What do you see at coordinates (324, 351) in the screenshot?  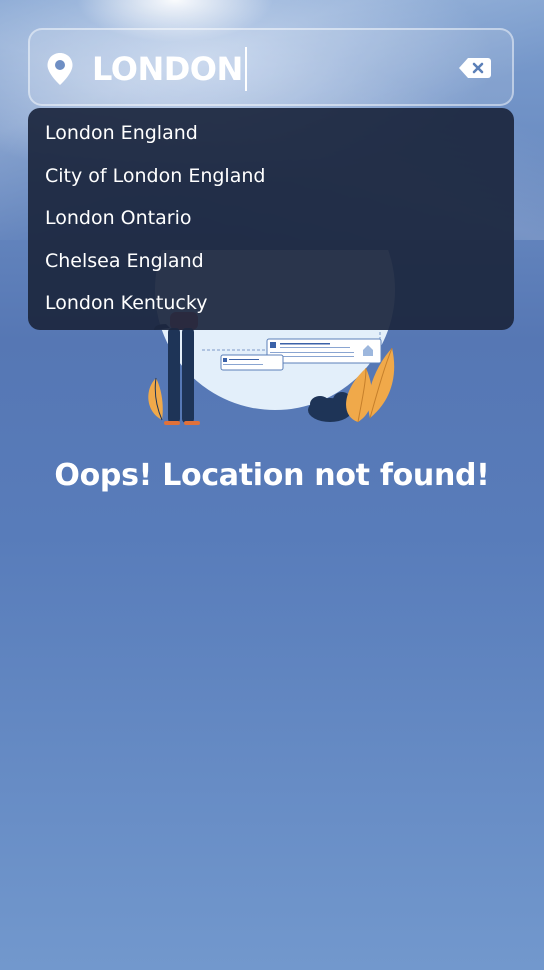 I see `document-card-icon` at bounding box center [324, 351].